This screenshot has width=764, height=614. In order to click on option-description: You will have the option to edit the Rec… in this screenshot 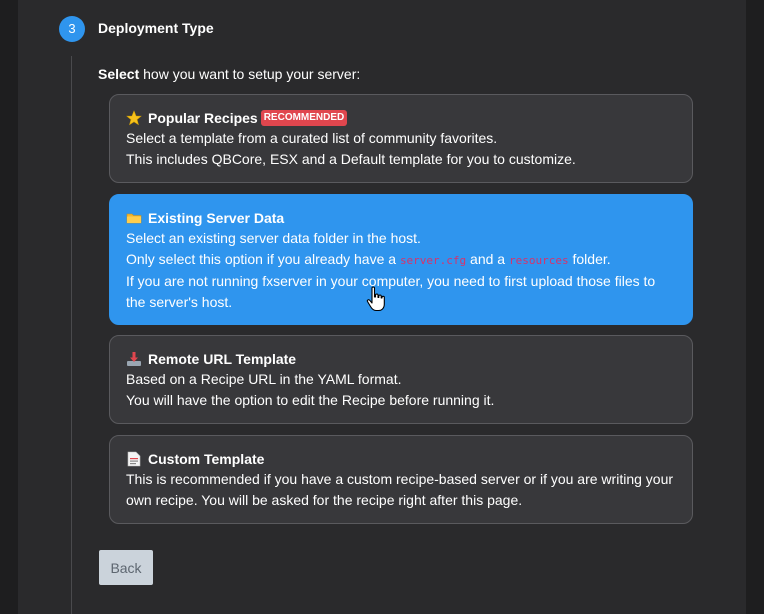, I will do `click(310, 400)`.